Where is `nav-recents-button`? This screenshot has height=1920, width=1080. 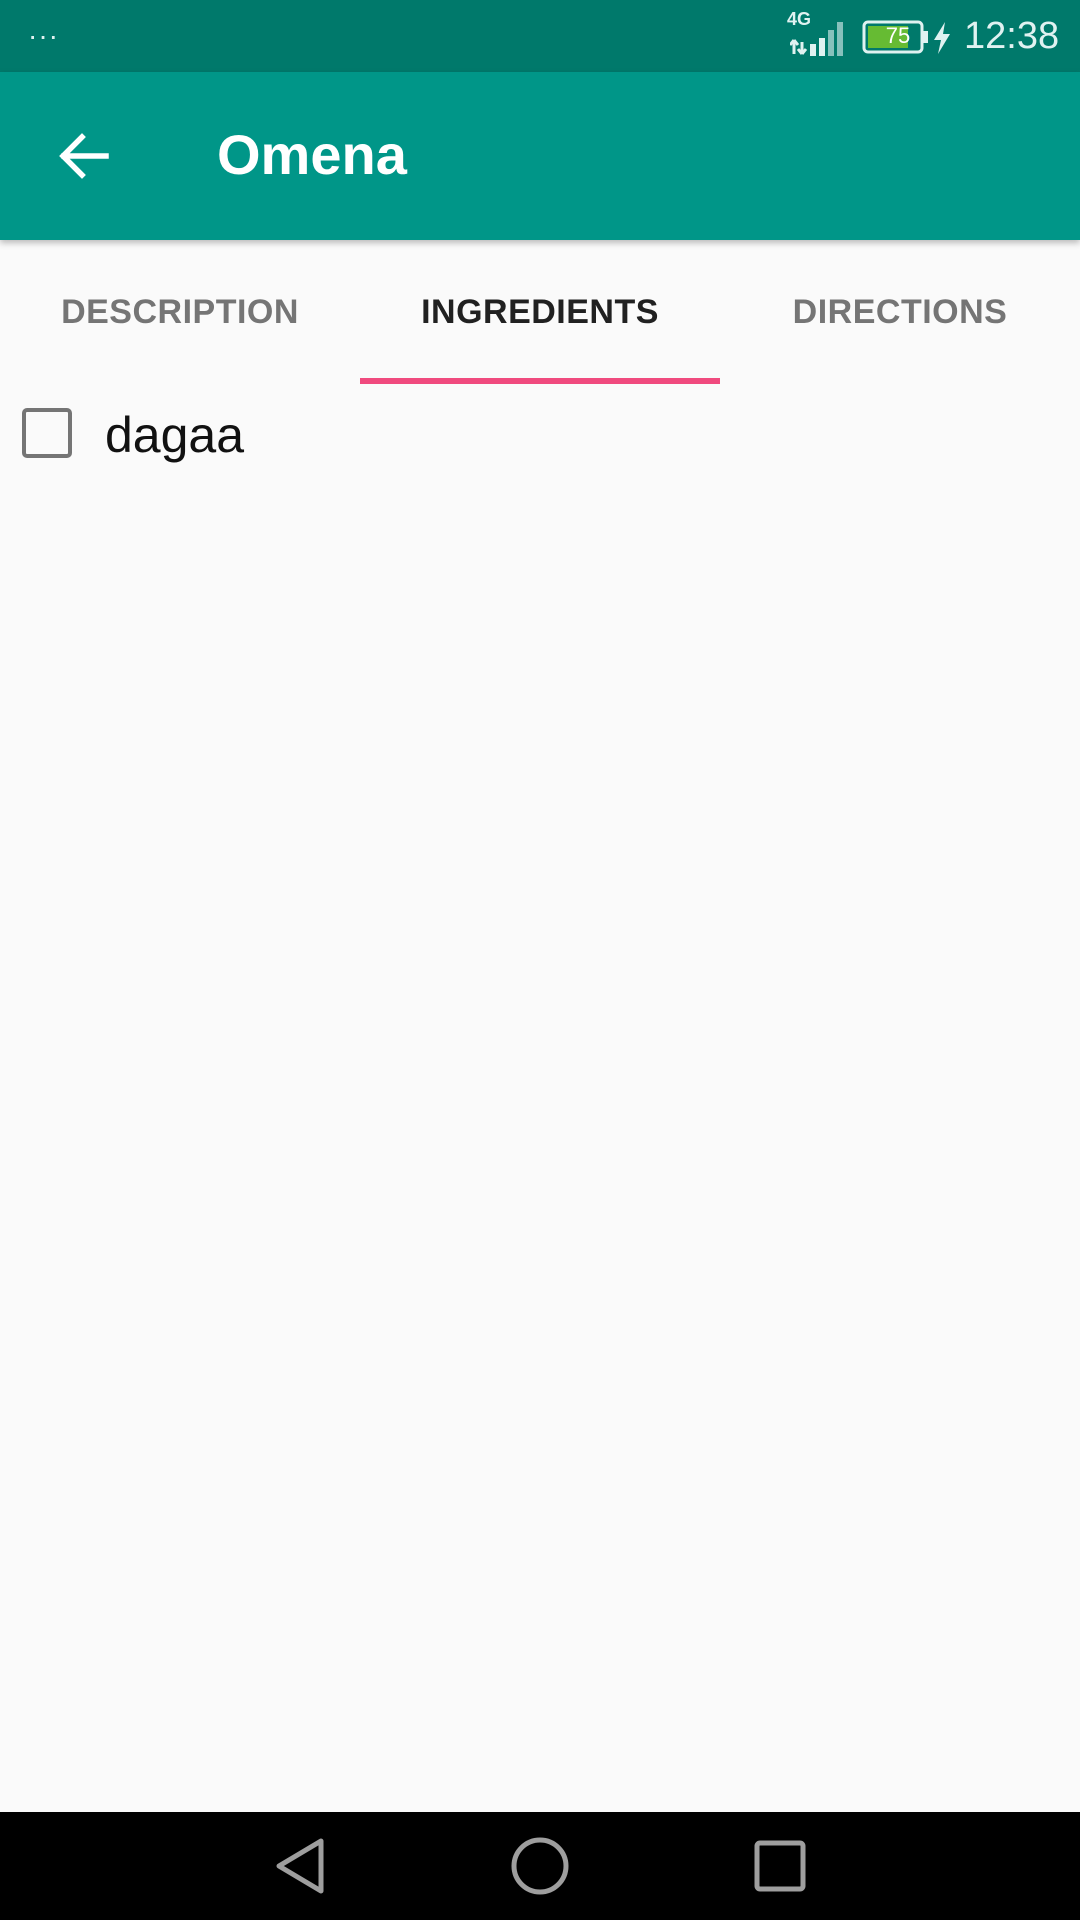
nav-recents-button is located at coordinates (780, 1866).